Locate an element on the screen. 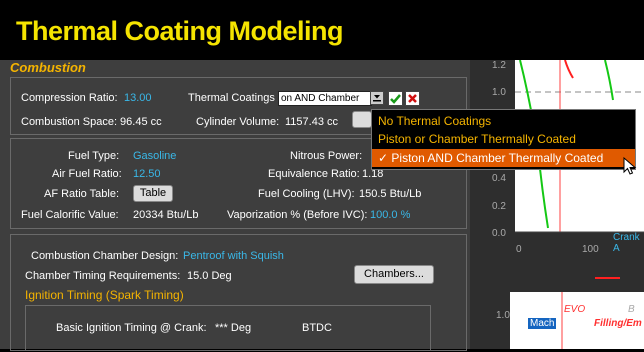  vaporization-value: 100.0 % is located at coordinates (390, 215).